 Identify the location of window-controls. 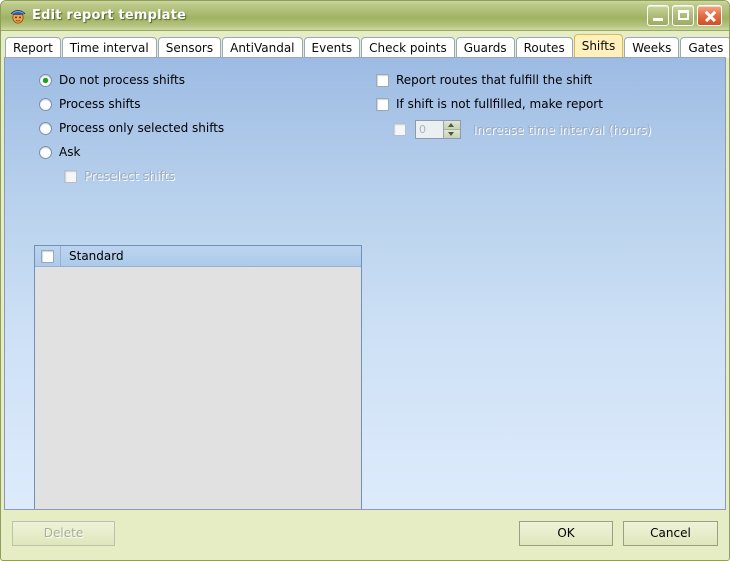
(684, 15).